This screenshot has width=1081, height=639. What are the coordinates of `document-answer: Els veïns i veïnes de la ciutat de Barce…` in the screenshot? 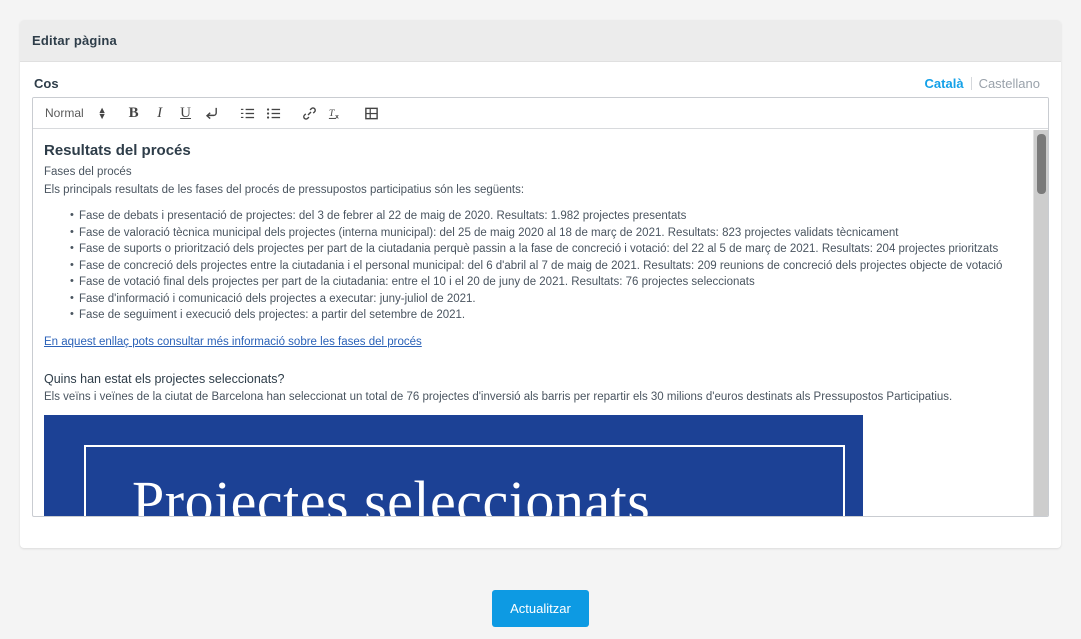 It's located at (498, 396).